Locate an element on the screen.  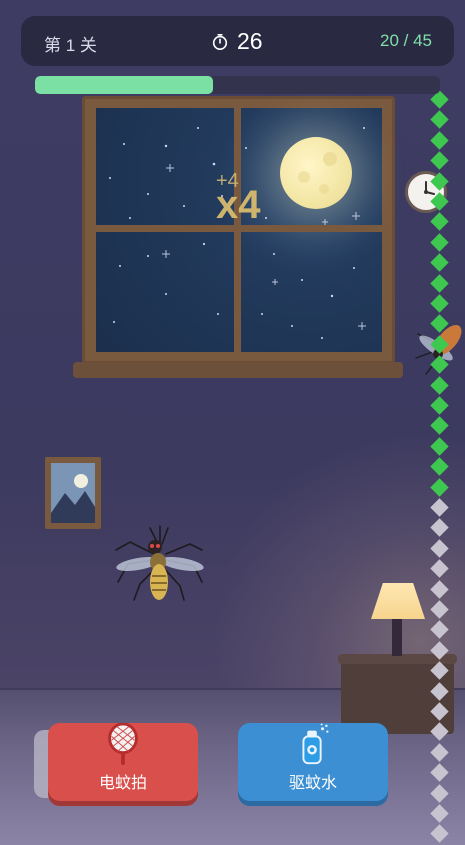
moon-craters is located at coordinates (317, 173).